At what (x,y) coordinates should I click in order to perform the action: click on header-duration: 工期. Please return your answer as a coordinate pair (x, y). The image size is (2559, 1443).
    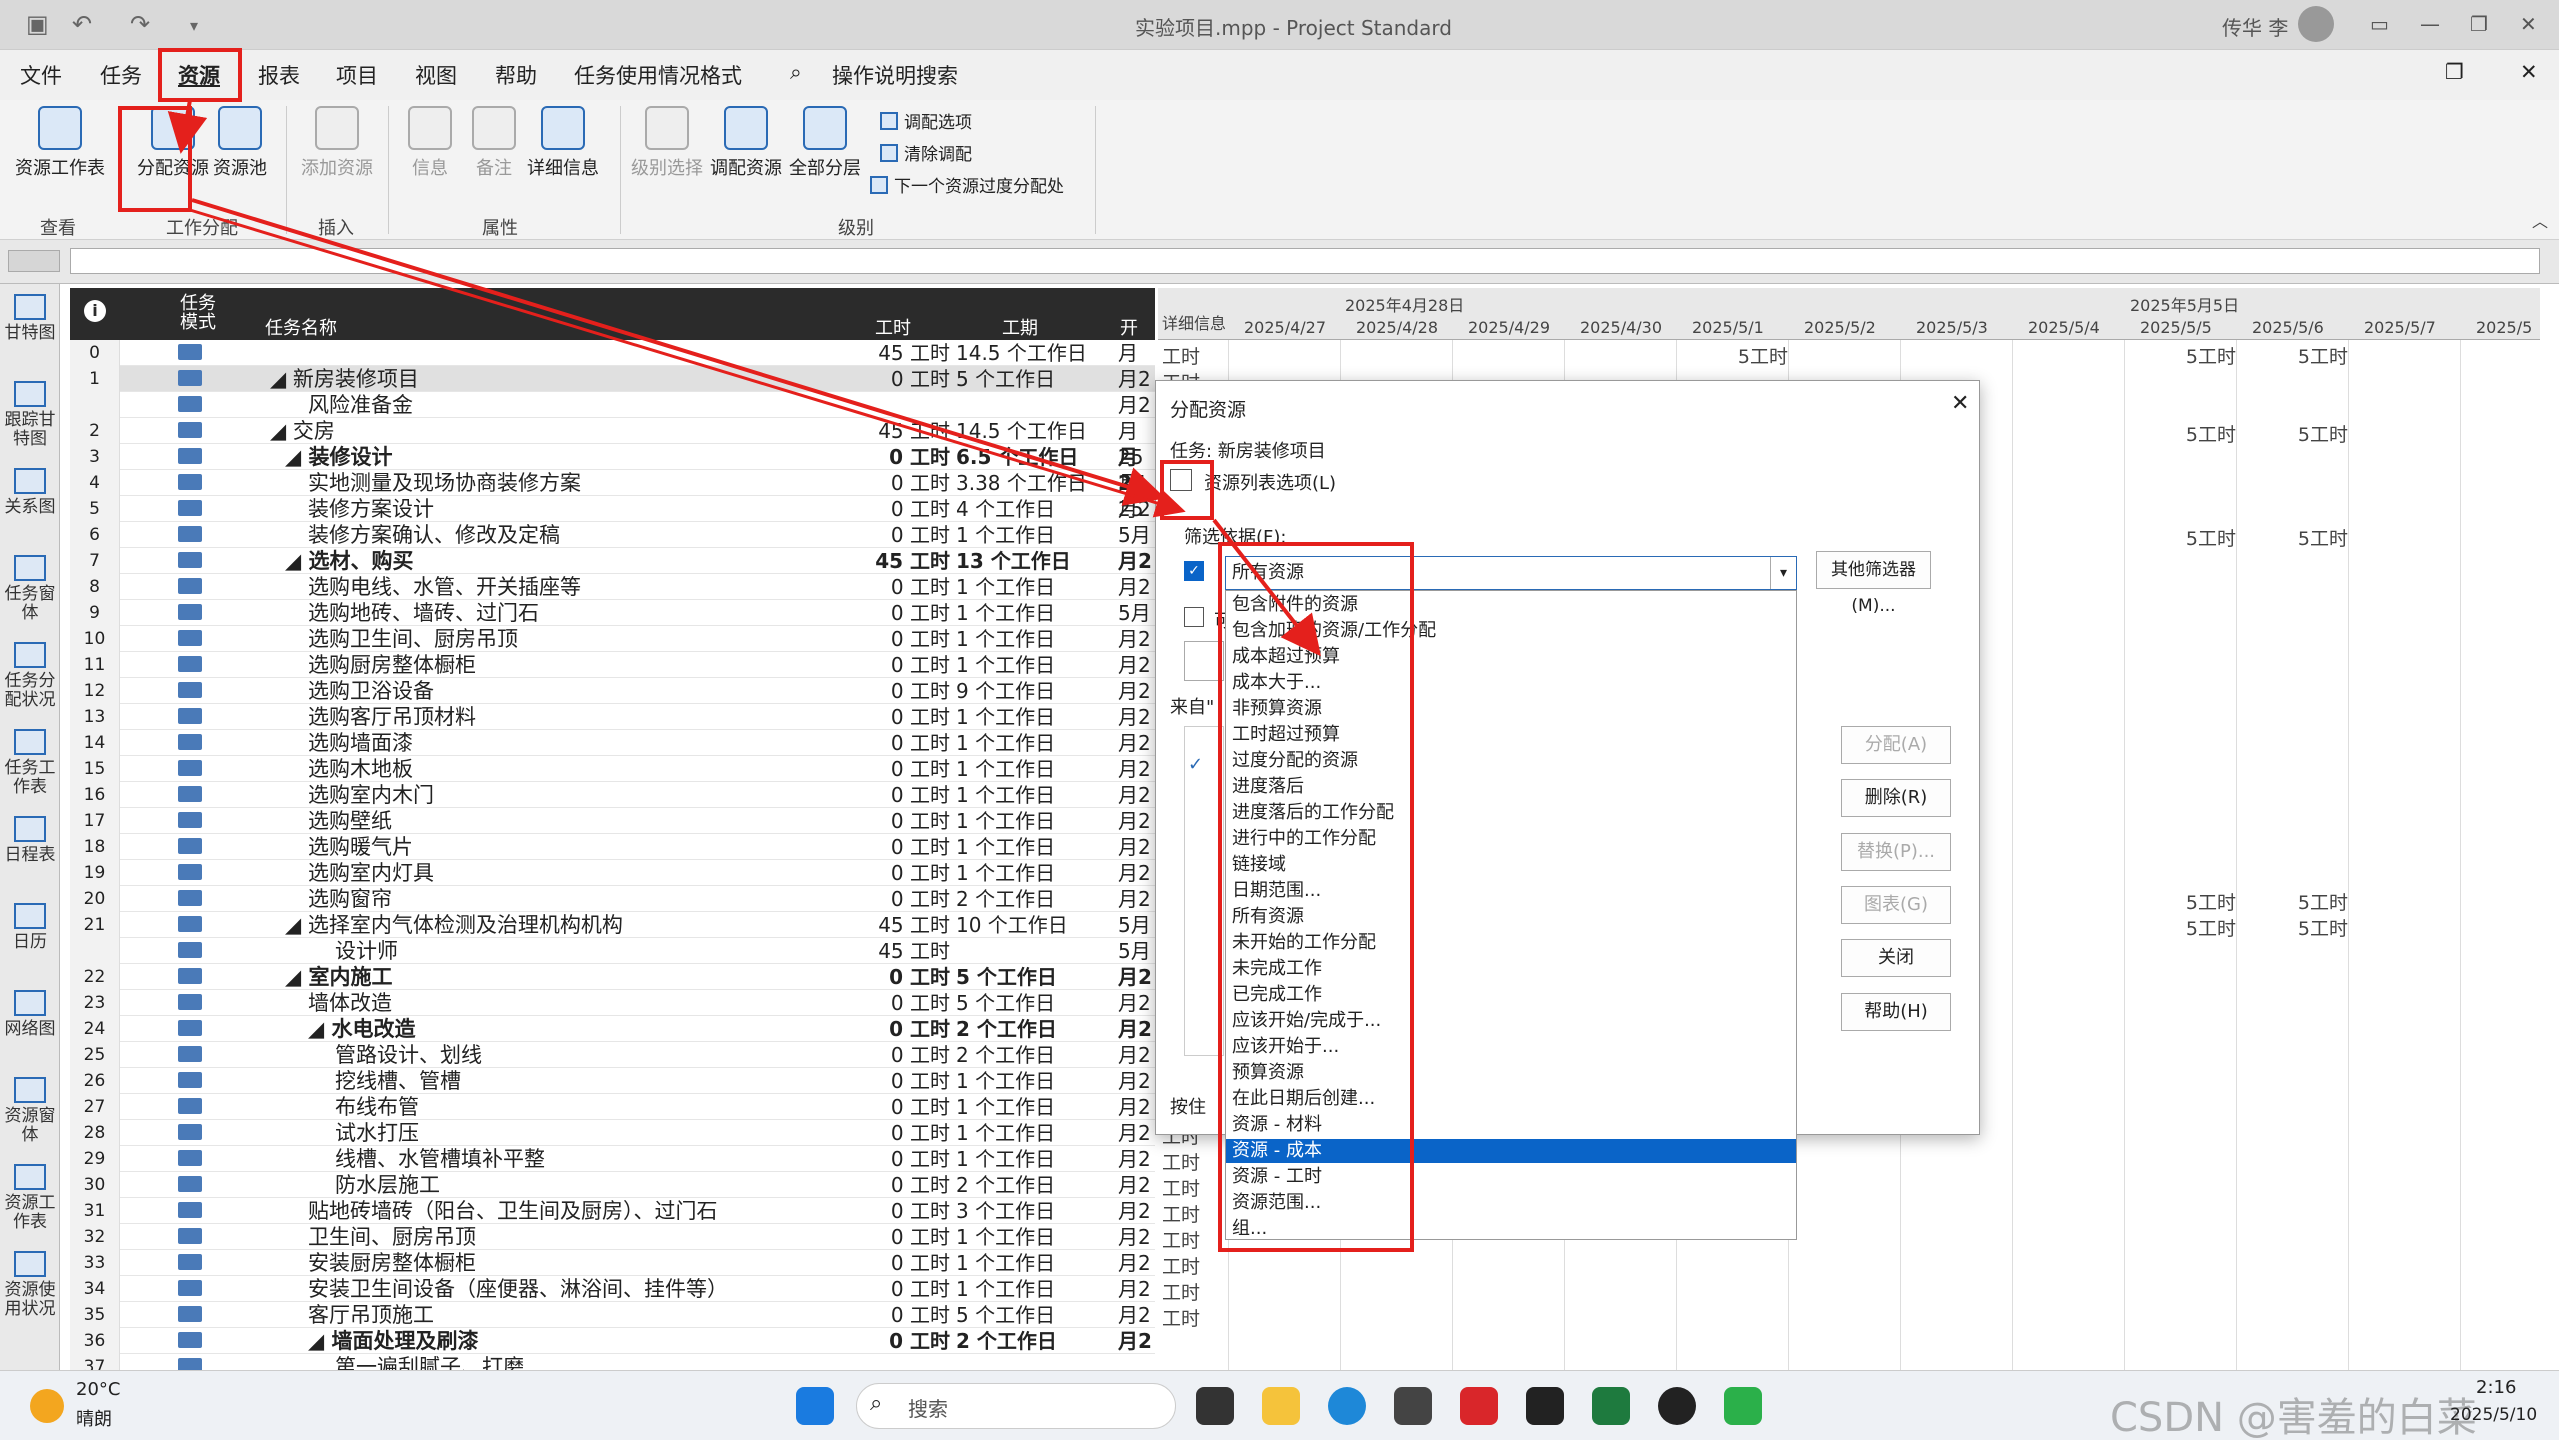
    Looking at the image, I should click on (1020, 327).